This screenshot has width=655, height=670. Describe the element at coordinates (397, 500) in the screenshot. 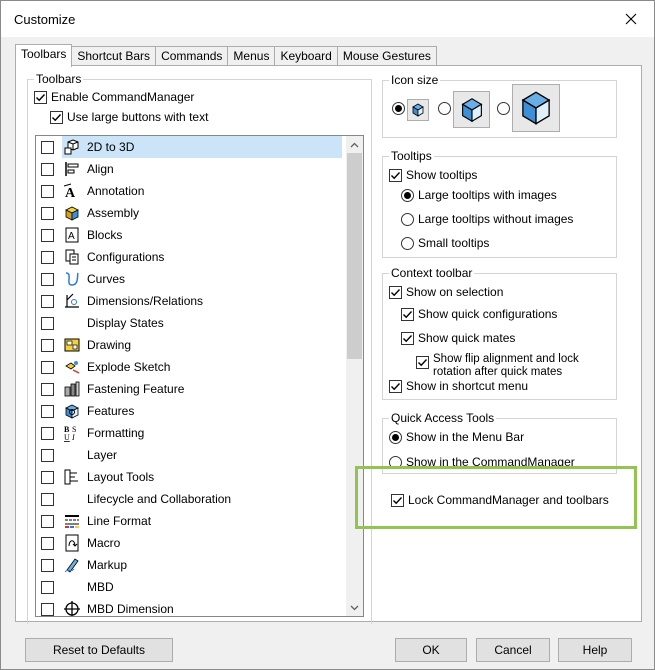

I see `lock-commandmanager-checkbox` at that location.